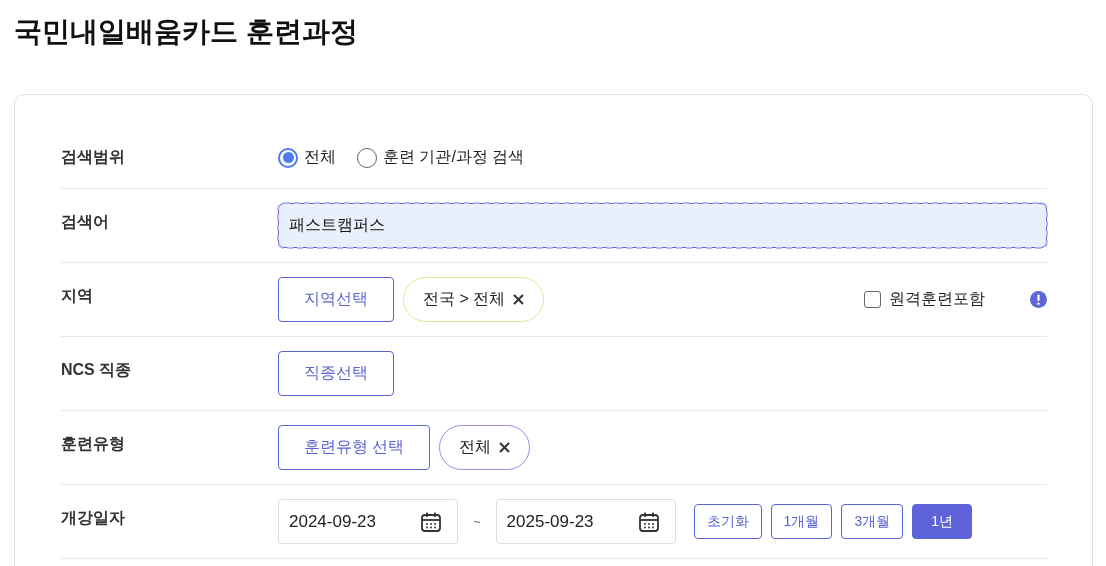 The image size is (1106, 566). I want to click on field-label: 개강일자, so click(93, 518).